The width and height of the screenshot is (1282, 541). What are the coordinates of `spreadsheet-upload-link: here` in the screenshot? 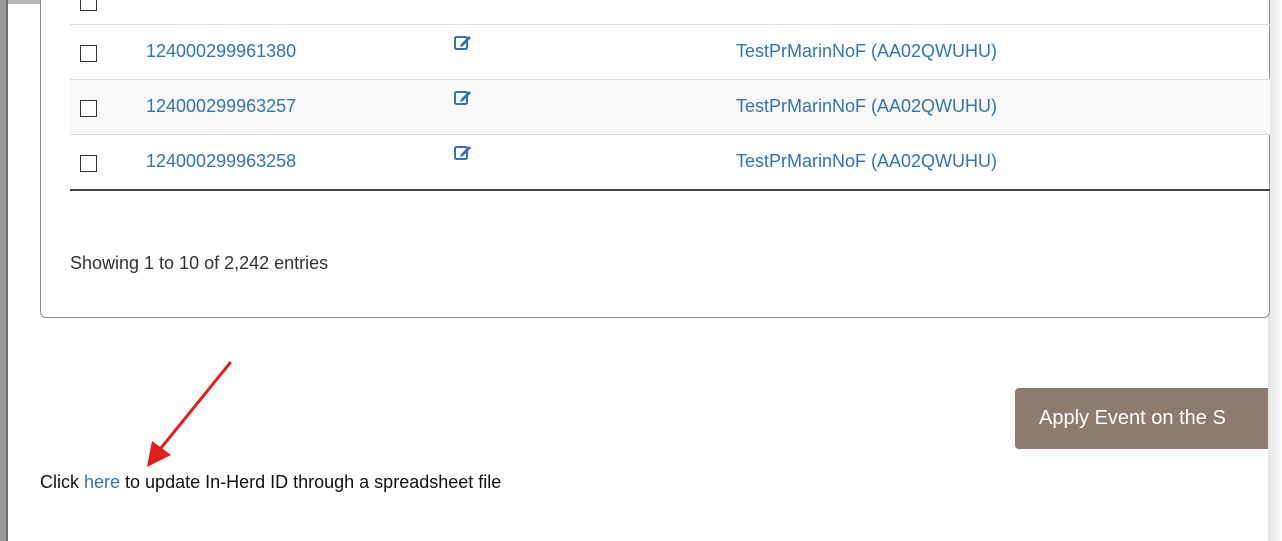 It's located at (102, 482).